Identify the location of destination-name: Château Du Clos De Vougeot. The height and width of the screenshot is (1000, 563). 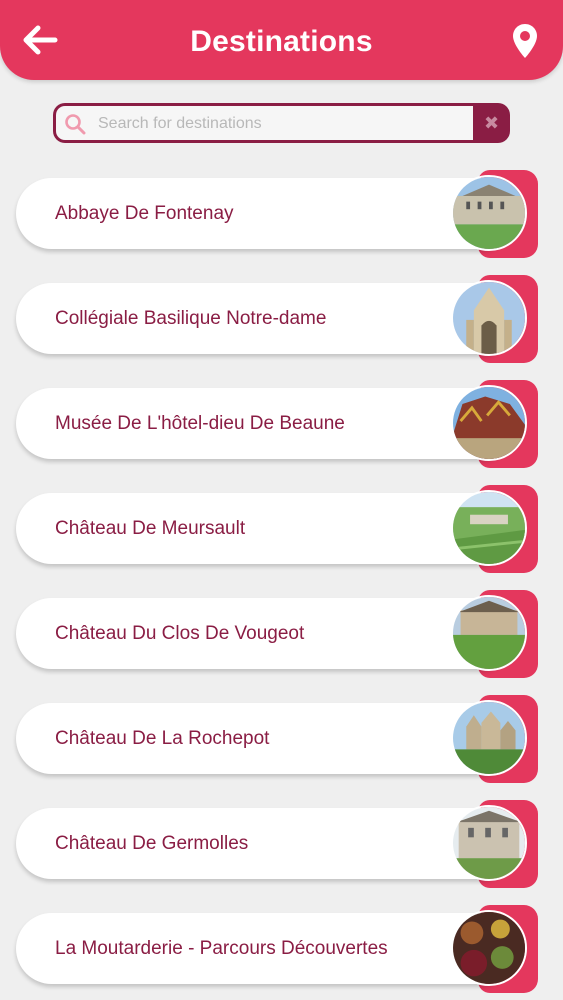
(180, 633).